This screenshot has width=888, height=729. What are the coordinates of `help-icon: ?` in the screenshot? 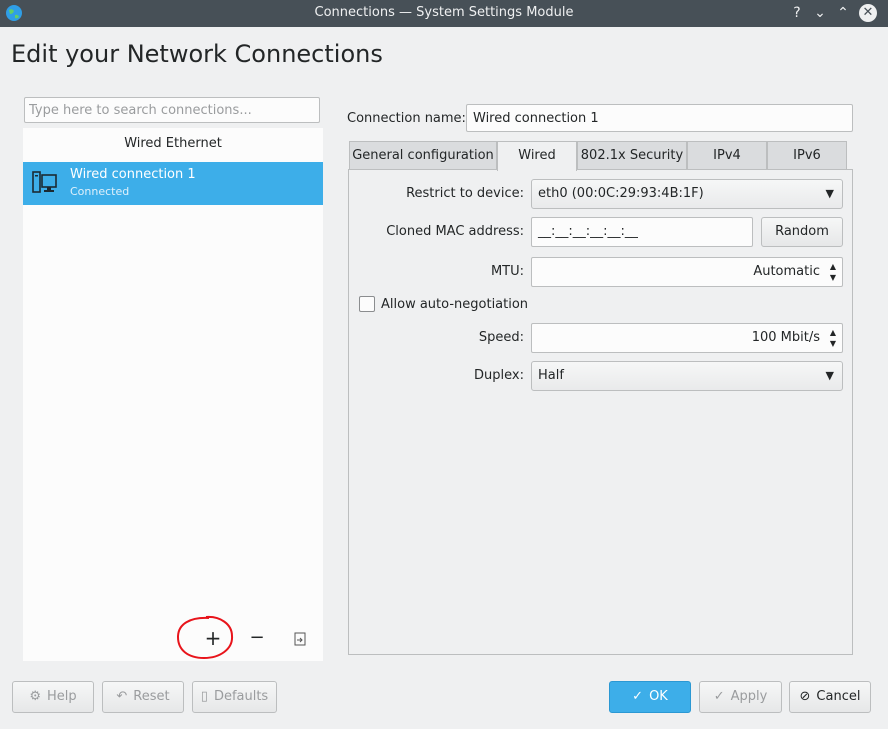 It's located at (797, 13).